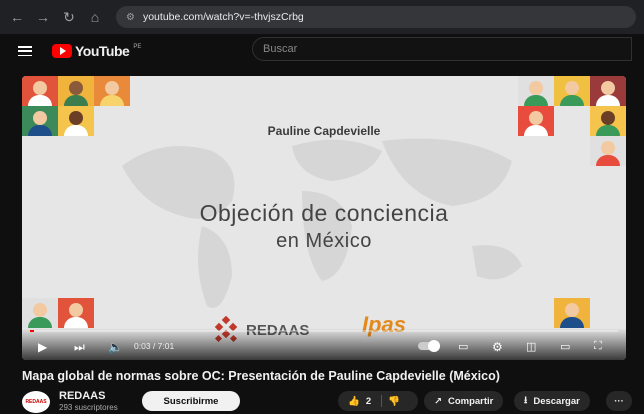 This screenshot has width=644, height=414. What do you see at coordinates (382, 401) in the screenshot?
I see `divider` at bounding box center [382, 401].